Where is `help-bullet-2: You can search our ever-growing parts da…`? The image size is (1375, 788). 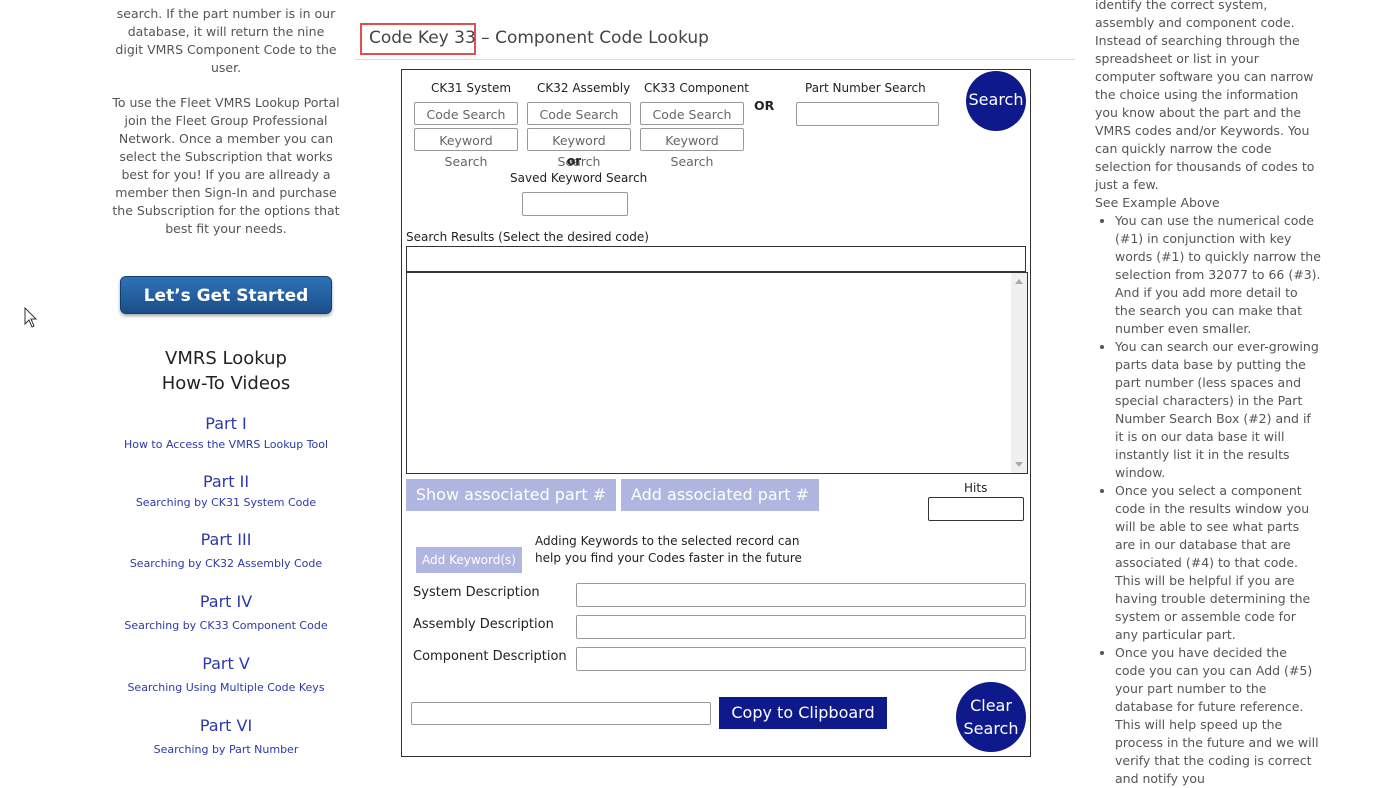
help-bullet-2: You can search our ever-growing parts da… is located at coordinates (1218, 410).